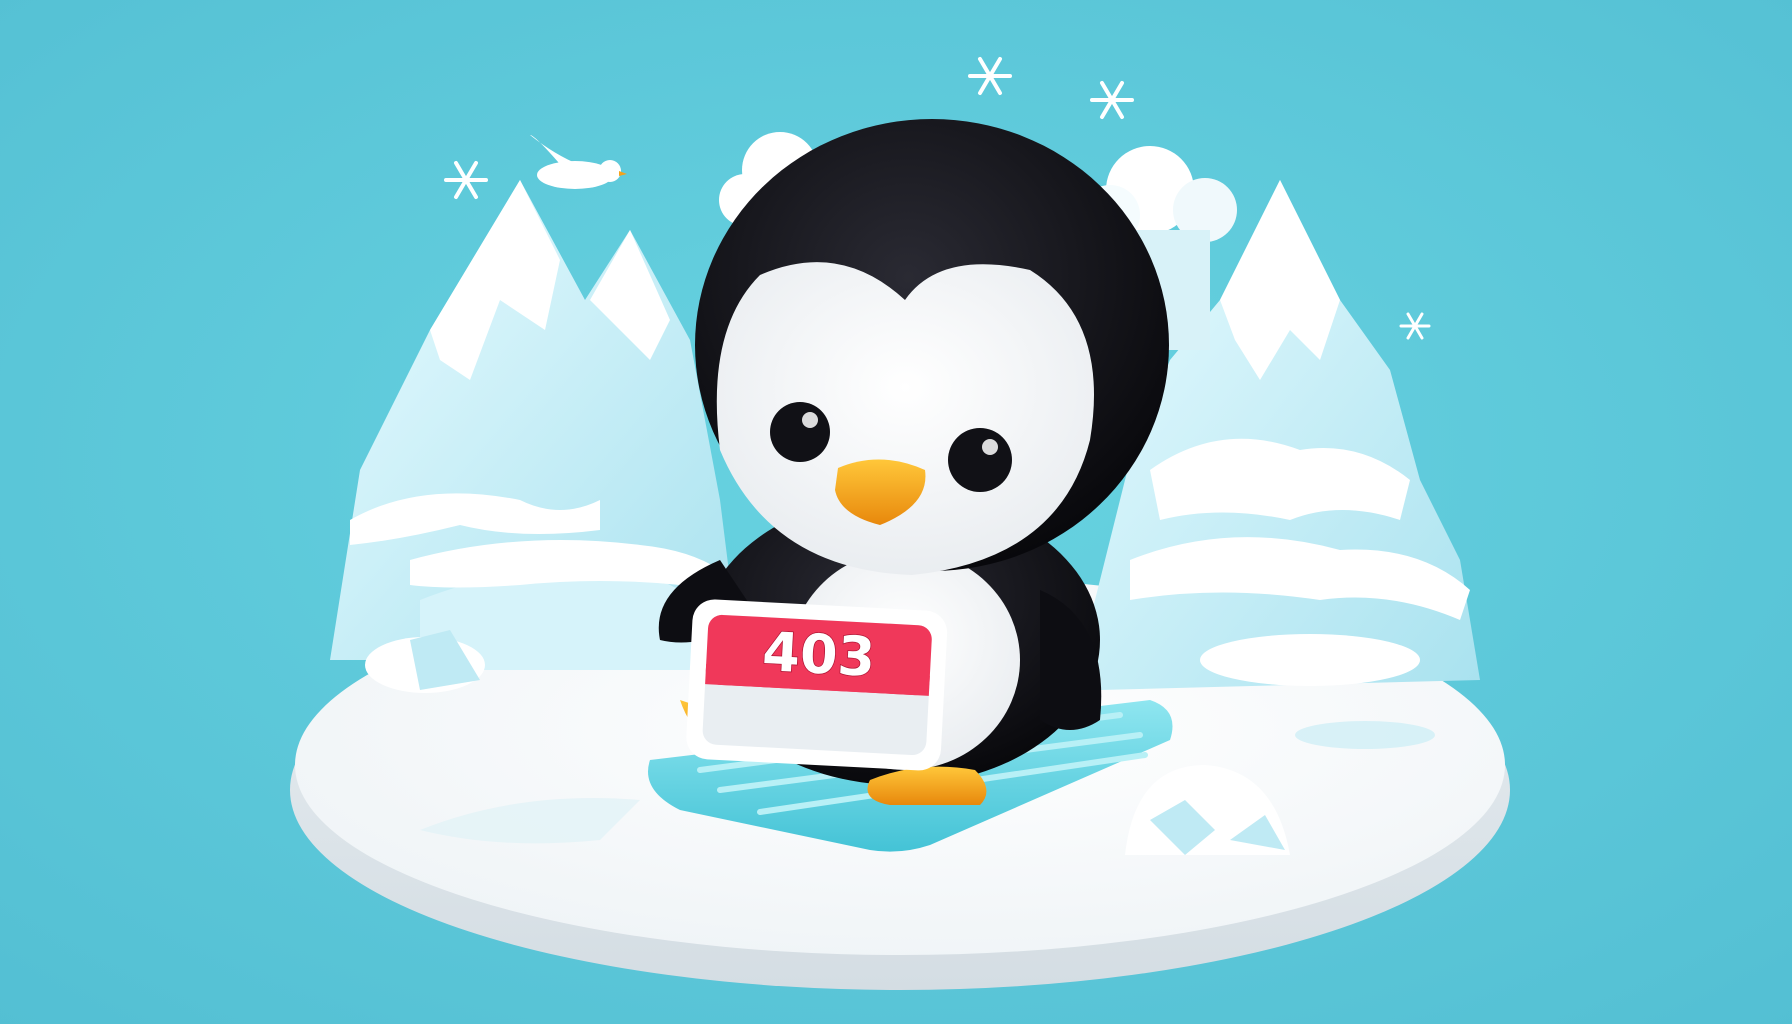 This screenshot has height=1024, width=1792. I want to click on penguin-eye-right, so click(980, 460).